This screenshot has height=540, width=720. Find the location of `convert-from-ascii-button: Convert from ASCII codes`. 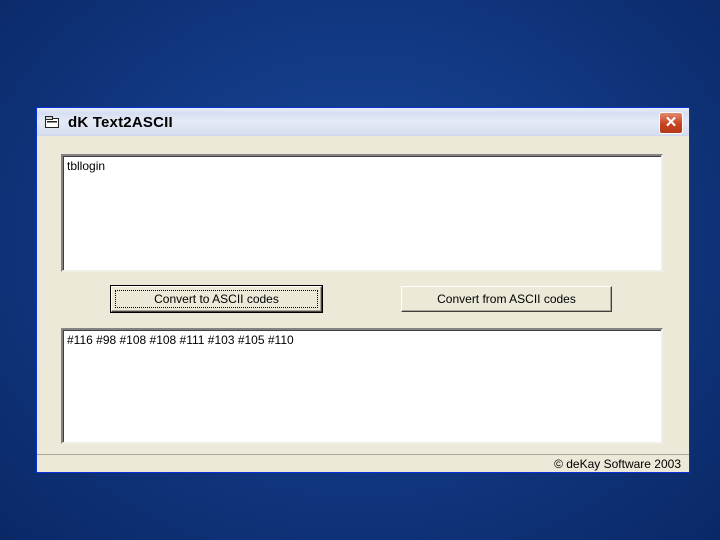

convert-from-ascii-button: Convert from ASCII codes is located at coordinates (506, 299).